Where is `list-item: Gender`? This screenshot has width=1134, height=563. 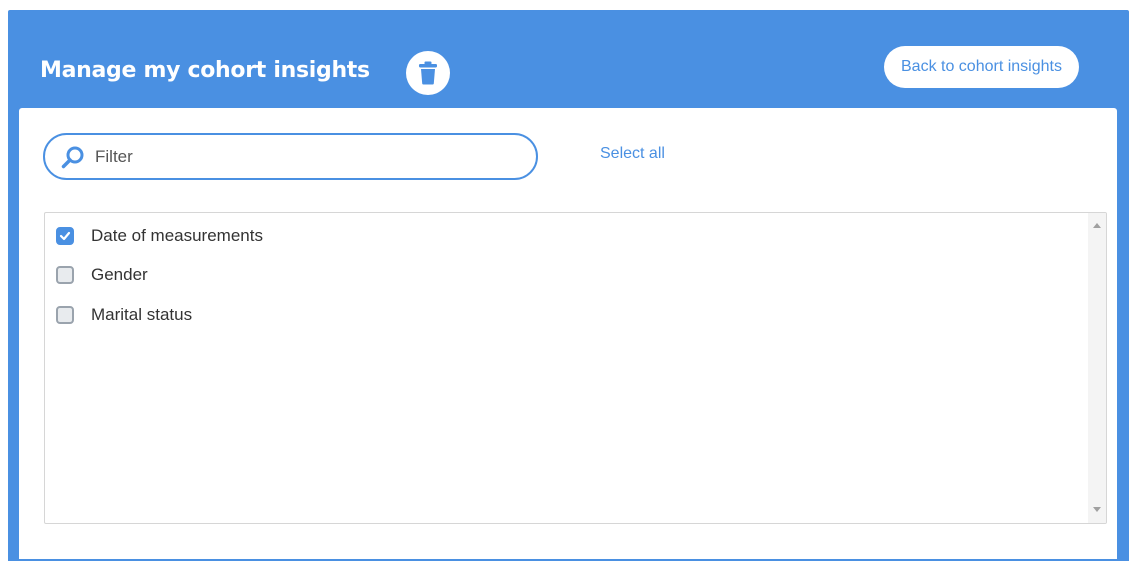 list-item: Gender is located at coordinates (102, 275).